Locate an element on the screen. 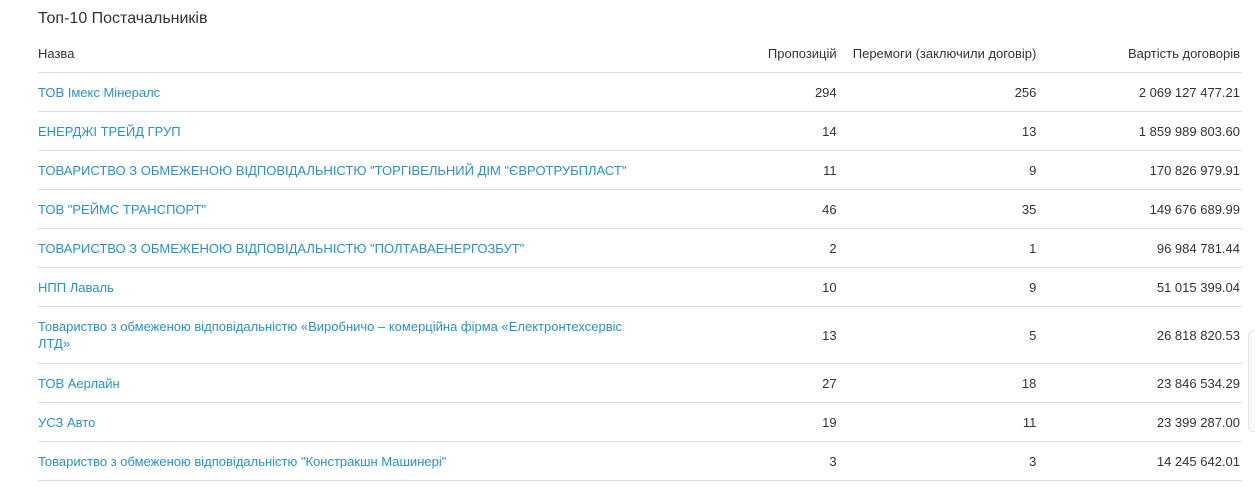 This screenshot has height=487, width=1255. table-row: ТОВ Аерлайн 27 18 23 846 534.29 is located at coordinates (640, 383).